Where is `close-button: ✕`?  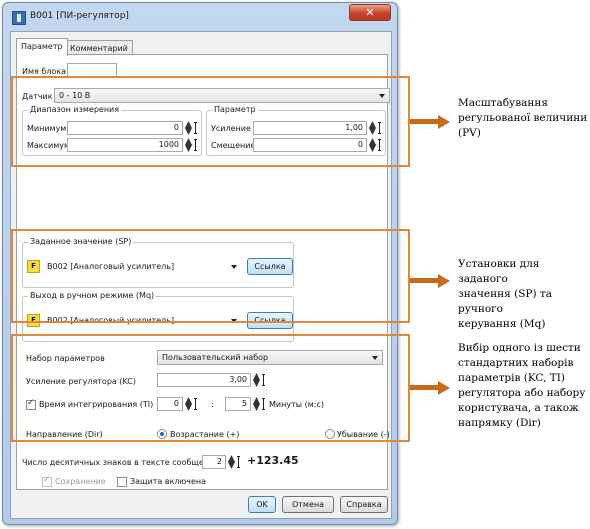 close-button: ✕ is located at coordinates (370, 12).